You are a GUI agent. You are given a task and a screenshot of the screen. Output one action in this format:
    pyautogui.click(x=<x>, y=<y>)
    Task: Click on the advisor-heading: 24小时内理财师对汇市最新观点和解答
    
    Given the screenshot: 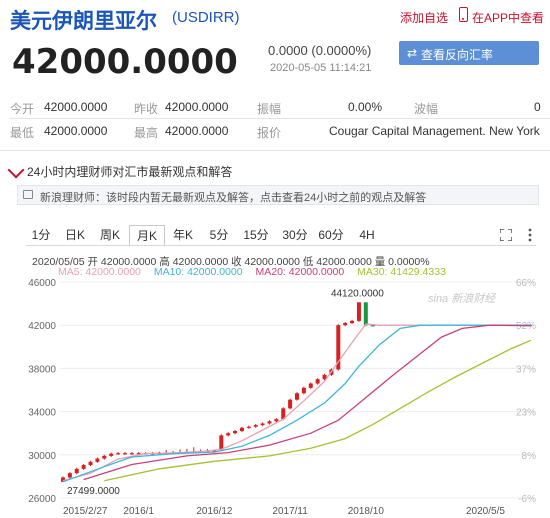 What is the action you would take?
    pyautogui.click(x=129, y=171)
    